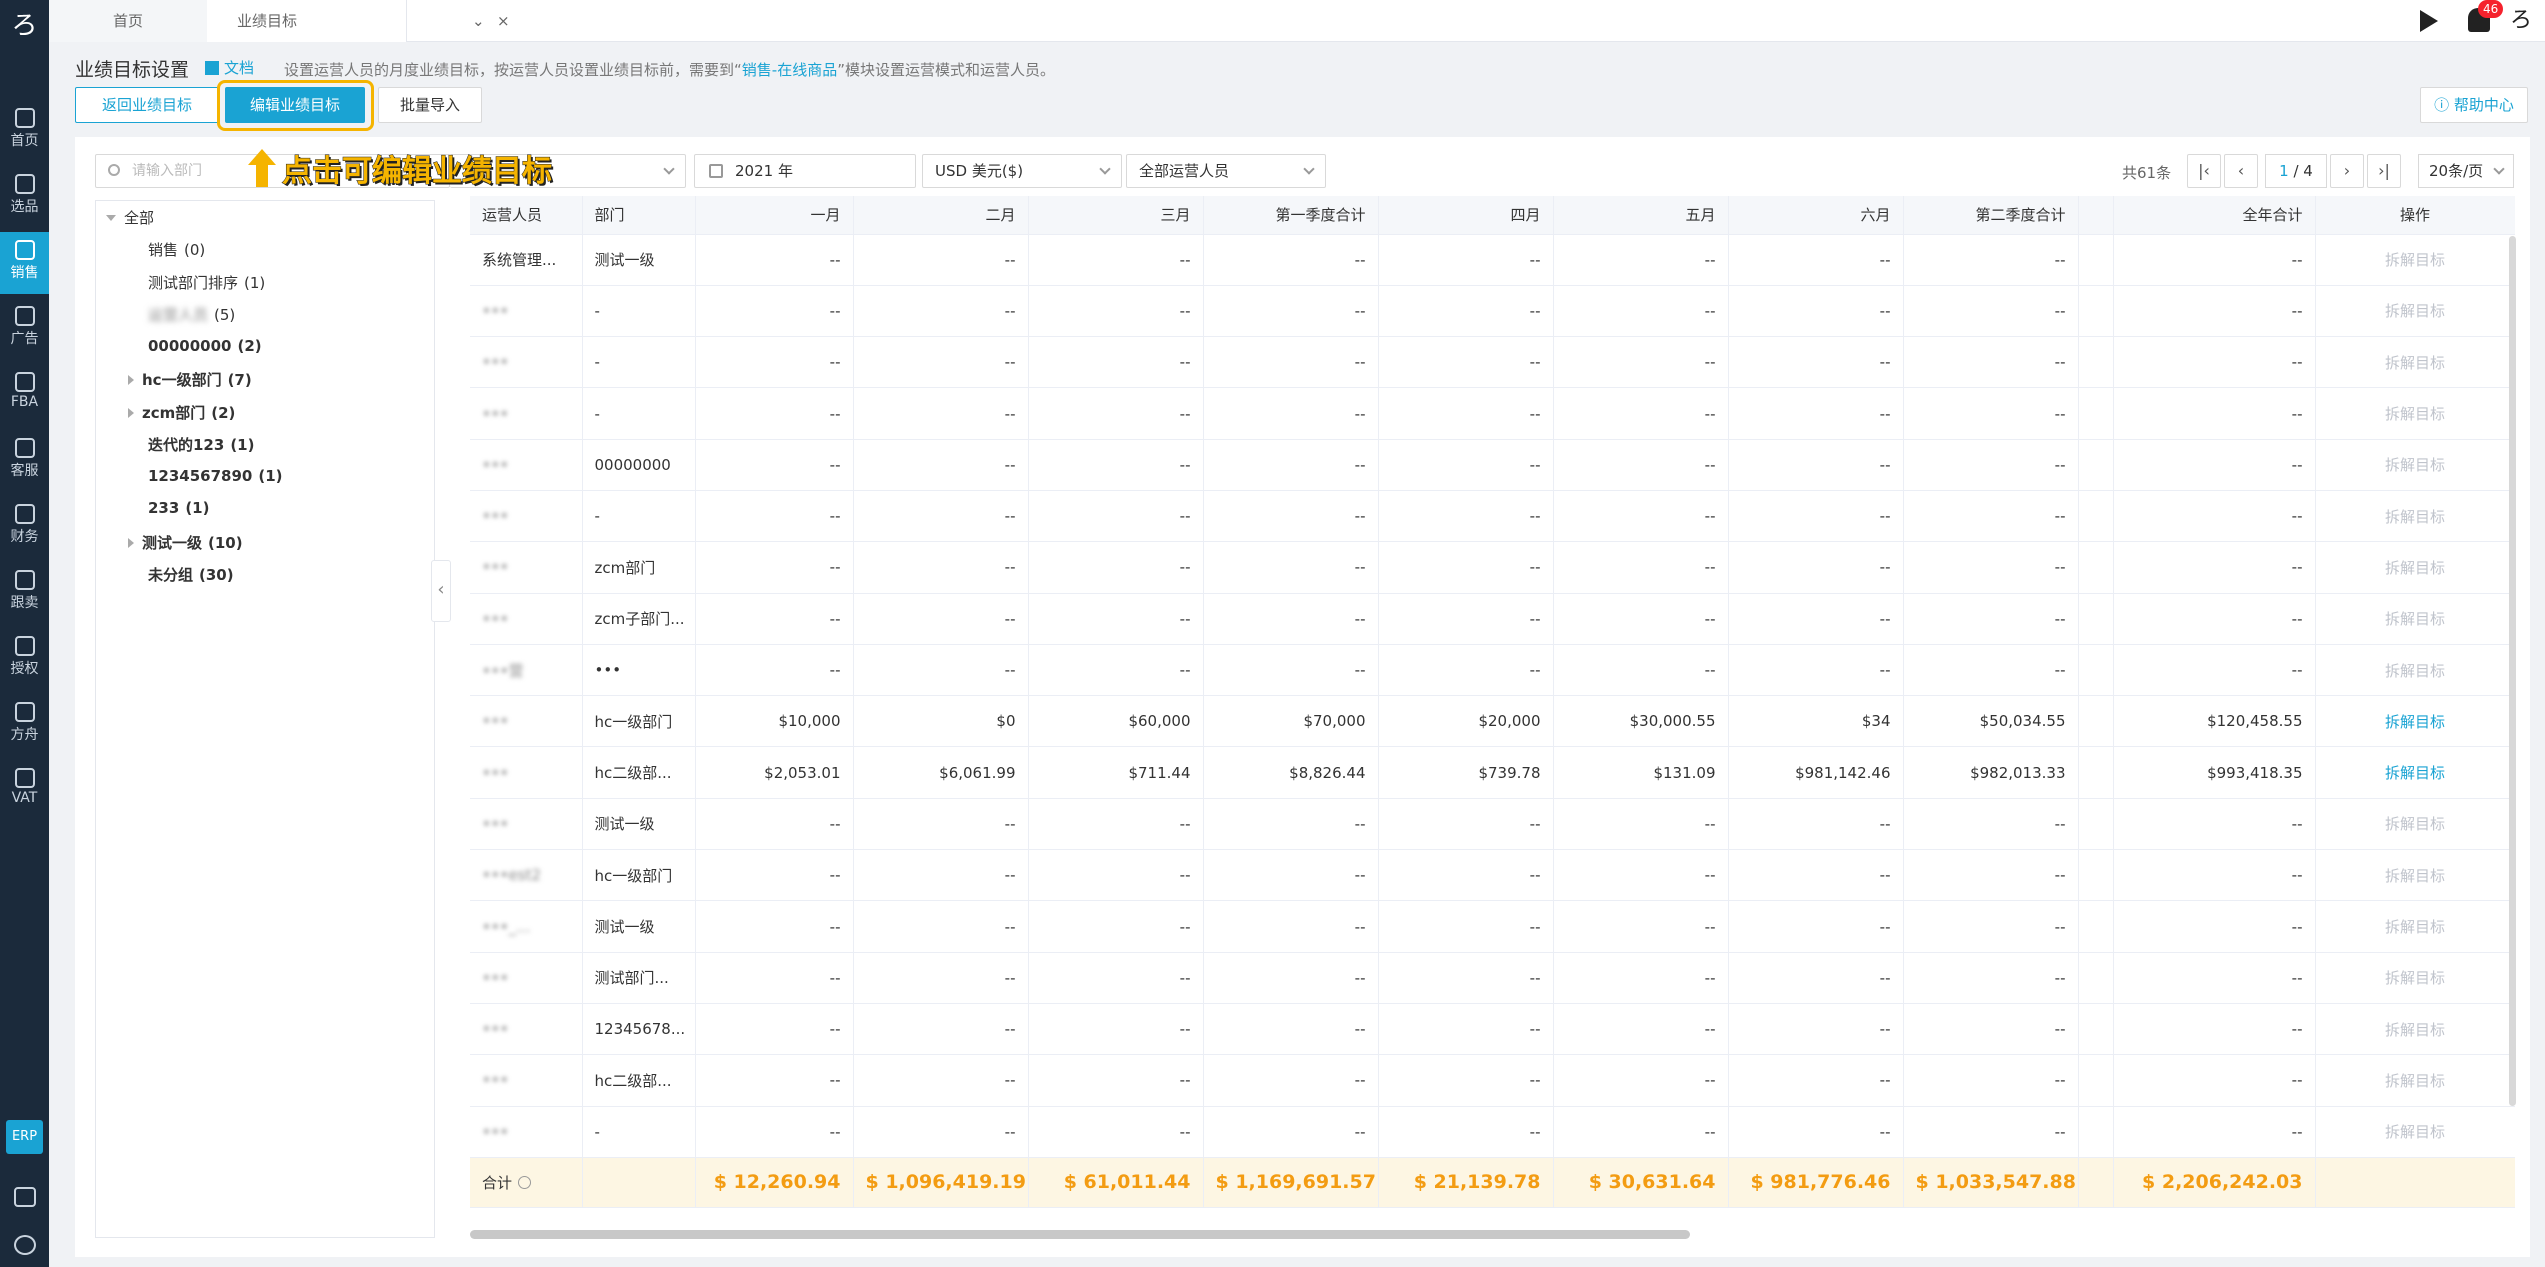 Image resolution: width=2545 pixels, height=1267 pixels. What do you see at coordinates (24, 26) in the screenshot?
I see `app-logo-icon: ろ` at bounding box center [24, 26].